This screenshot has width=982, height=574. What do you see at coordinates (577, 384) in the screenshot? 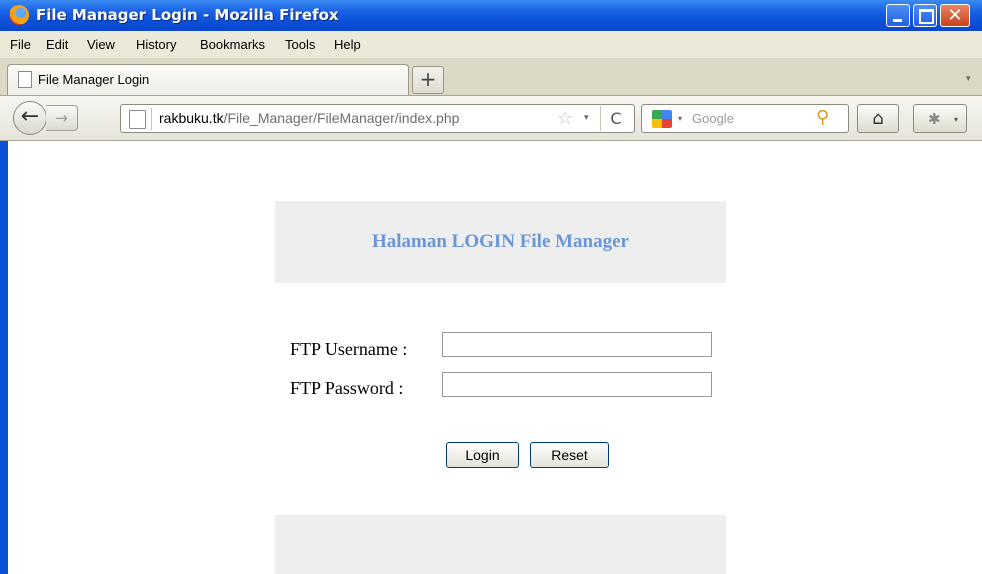
I see `password-input` at bounding box center [577, 384].